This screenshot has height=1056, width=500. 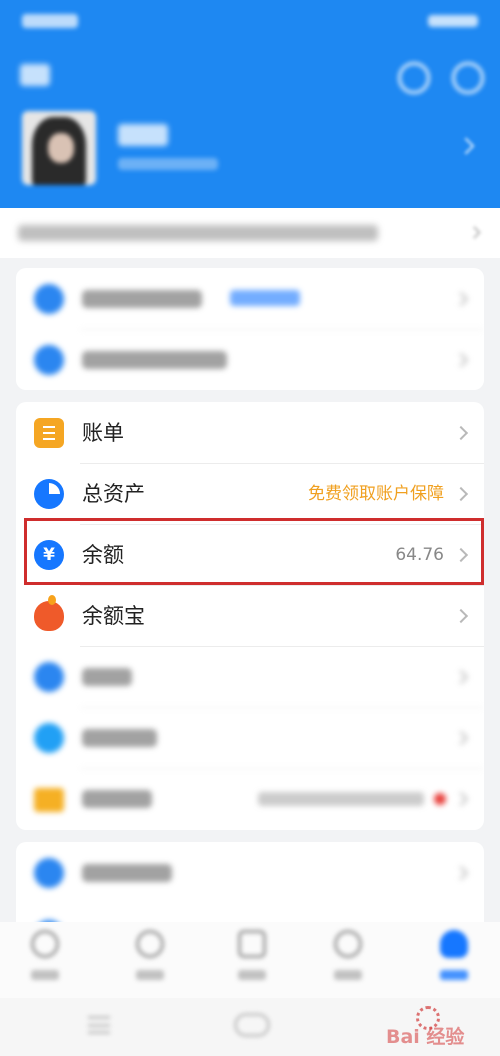 I want to click on yuebao-label: 余额宝, so click(x=113, y=616).